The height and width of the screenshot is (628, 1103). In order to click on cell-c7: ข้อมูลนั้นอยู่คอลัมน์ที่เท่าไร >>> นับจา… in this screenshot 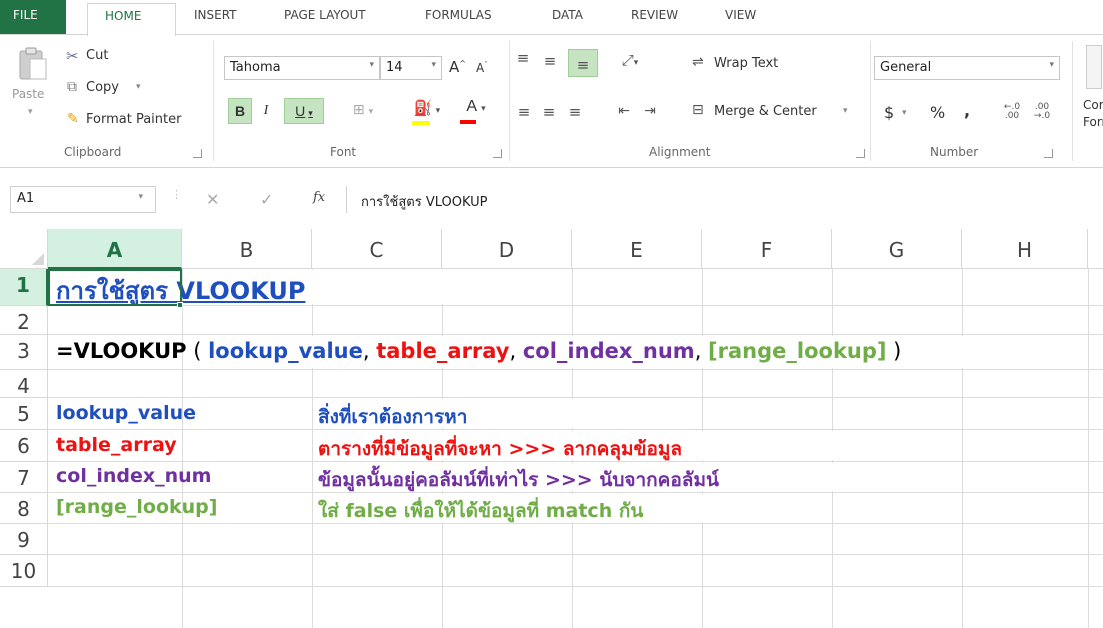, I will do `click(518, 480)`.